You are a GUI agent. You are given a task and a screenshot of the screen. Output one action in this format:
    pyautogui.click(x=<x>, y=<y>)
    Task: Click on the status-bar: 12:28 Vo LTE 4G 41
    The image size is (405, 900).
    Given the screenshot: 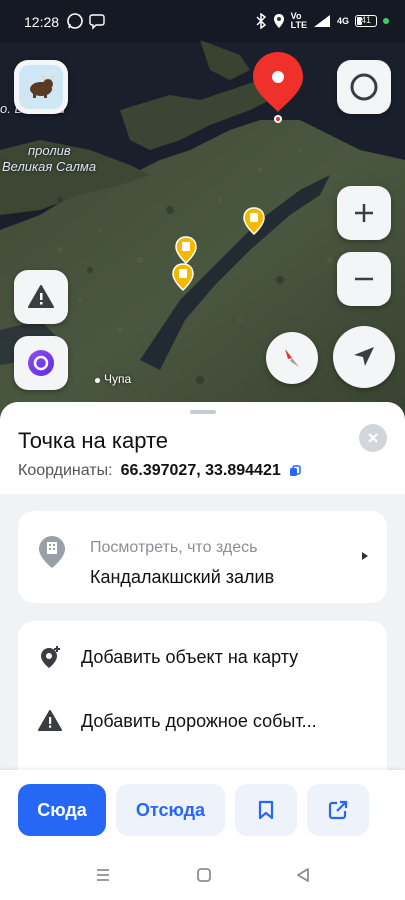 What is the action you would take?
    pyautogui.click(x=202, y=21)
    